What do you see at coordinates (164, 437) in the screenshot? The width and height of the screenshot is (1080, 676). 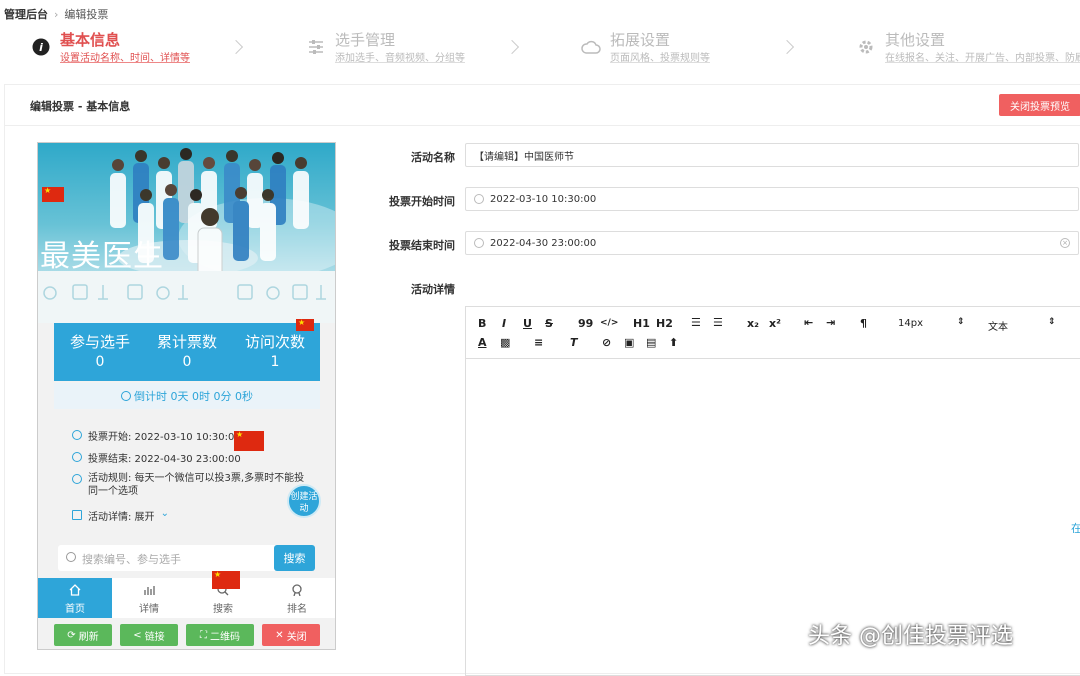 I see `info-text: 投票开始: 2022-03-10 10:30:00` at bounding box center [164, 437].